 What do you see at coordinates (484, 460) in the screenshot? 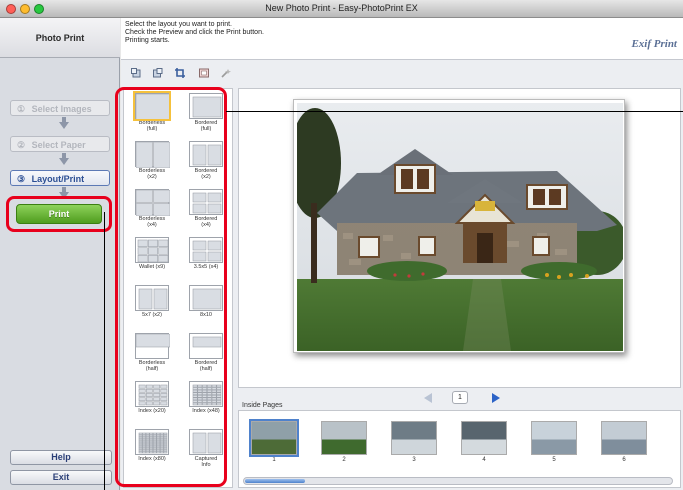
I see `page-thumbnail-number: 4` at bounding box center [484, 460].